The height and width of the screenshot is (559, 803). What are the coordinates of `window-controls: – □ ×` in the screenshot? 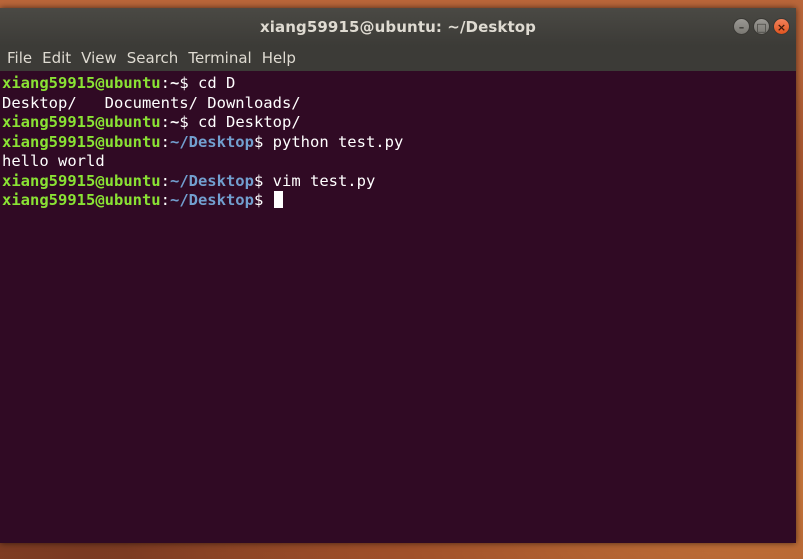 It's located at (761, 26).